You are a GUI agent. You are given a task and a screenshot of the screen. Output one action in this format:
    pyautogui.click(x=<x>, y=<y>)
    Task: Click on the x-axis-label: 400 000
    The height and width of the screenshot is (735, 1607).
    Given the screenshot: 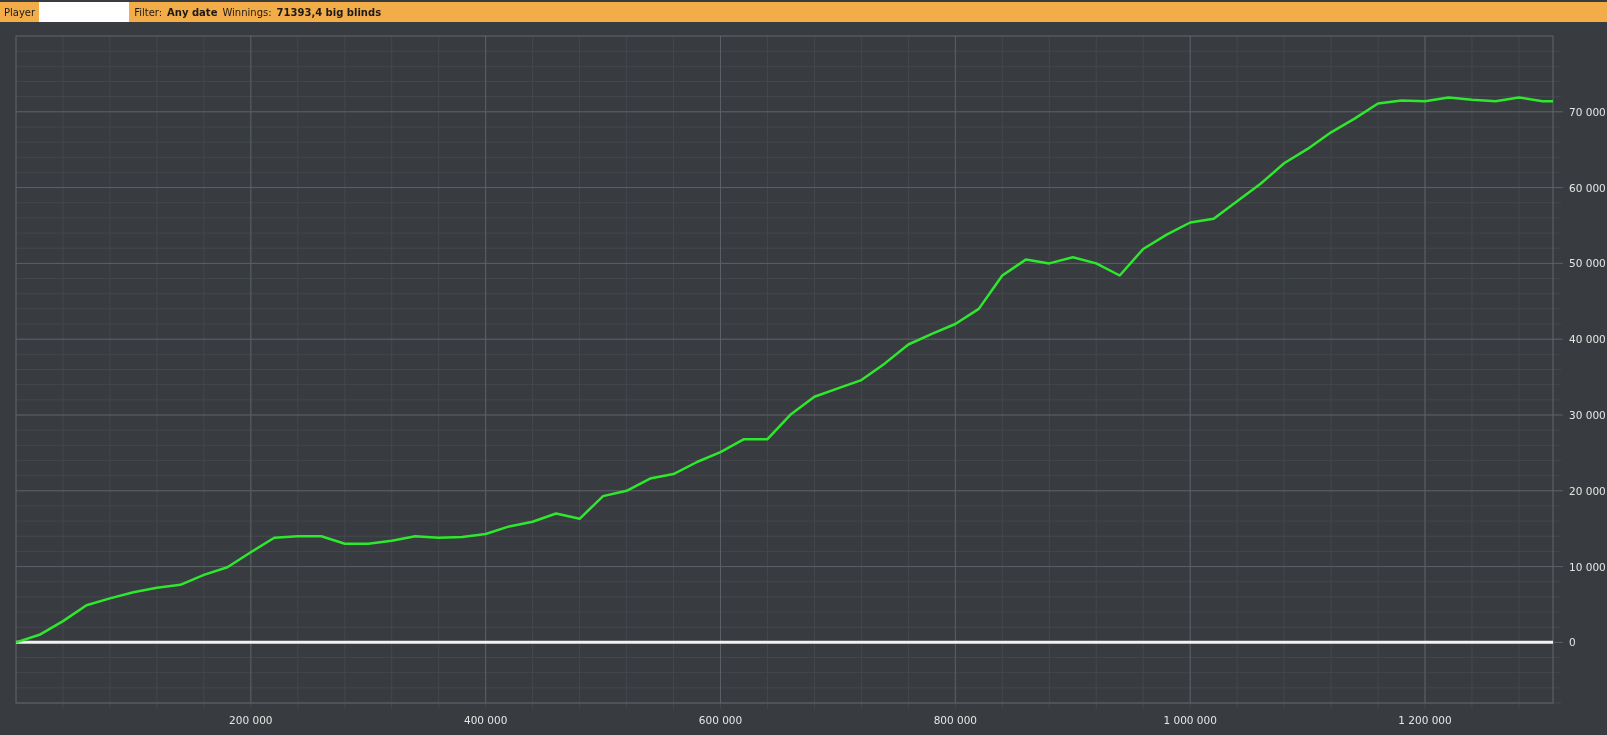 What is the action you would take?
    pyautogui.click(x=485, y=720)
    